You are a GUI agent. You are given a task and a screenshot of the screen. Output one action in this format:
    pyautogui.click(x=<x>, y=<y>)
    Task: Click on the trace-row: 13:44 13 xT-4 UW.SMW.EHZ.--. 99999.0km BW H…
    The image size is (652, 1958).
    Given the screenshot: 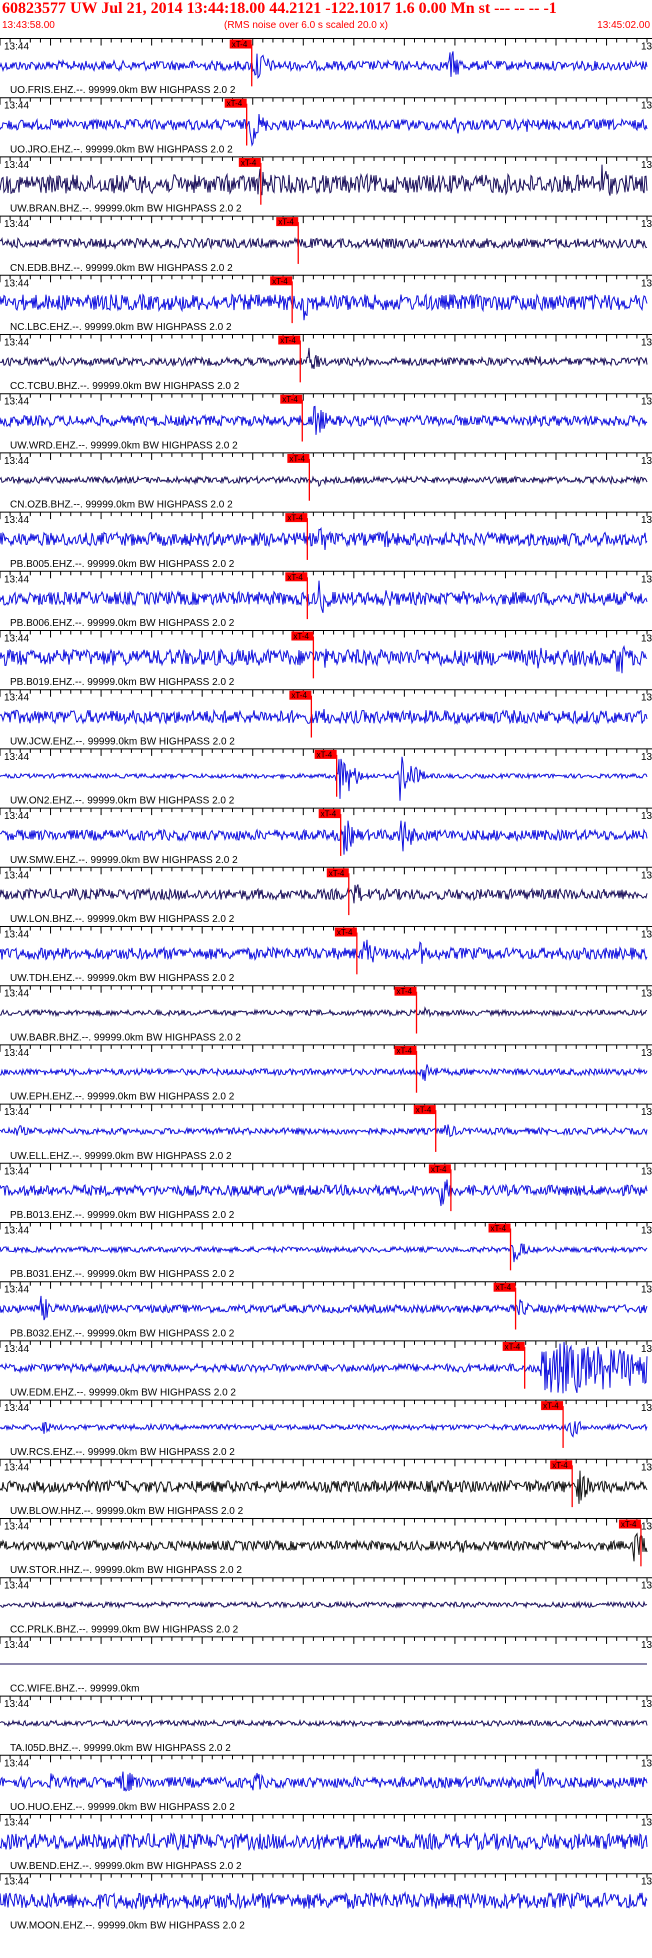 What is the action you would take?
    pyautogui.click(x=326, y=836)
    